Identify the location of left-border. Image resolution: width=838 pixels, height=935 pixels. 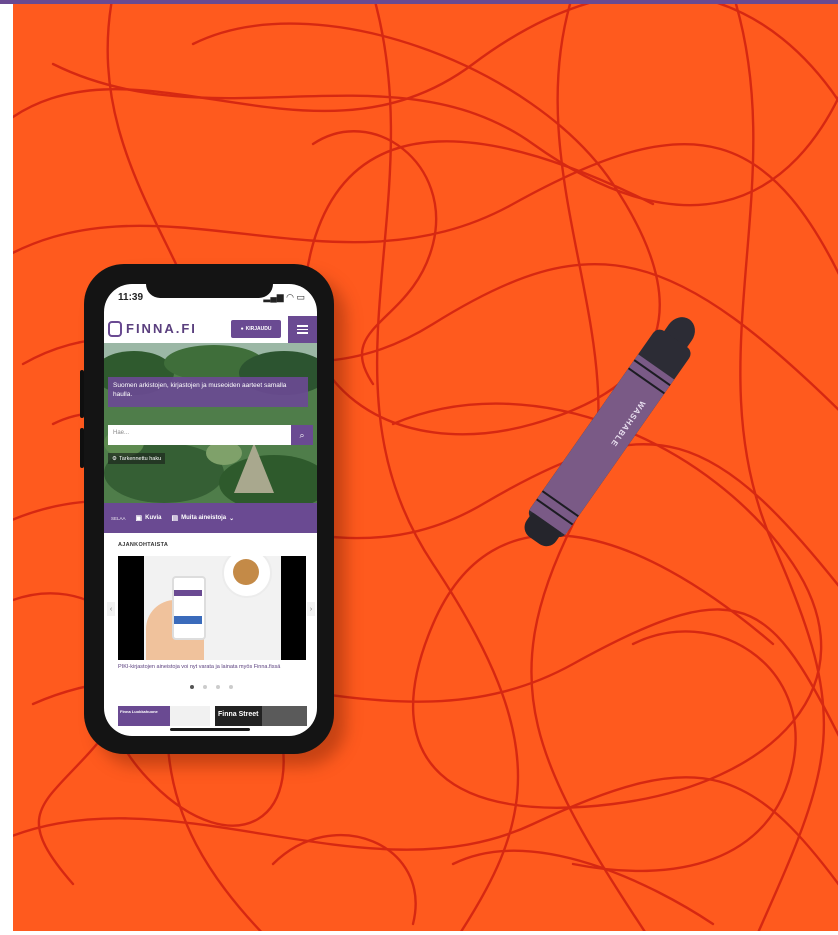
(6, 469).